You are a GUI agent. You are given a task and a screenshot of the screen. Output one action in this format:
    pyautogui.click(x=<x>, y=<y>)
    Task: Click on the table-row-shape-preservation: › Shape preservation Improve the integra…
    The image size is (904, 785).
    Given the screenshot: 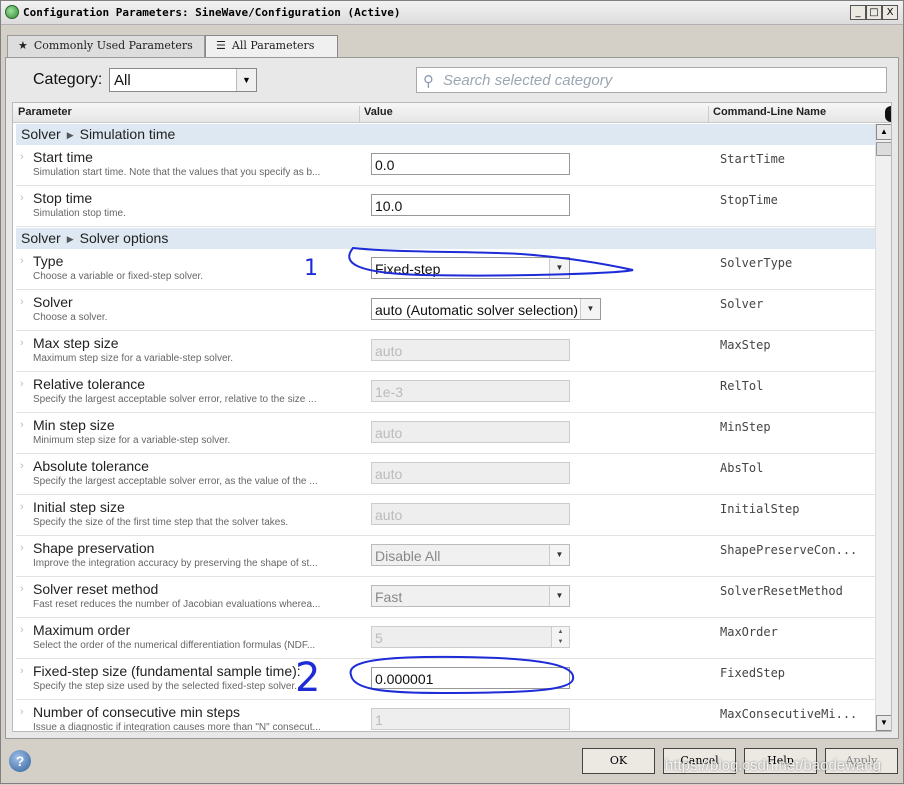 What is the action you would take?
    pyautogui.click(x=445, y=556)
    